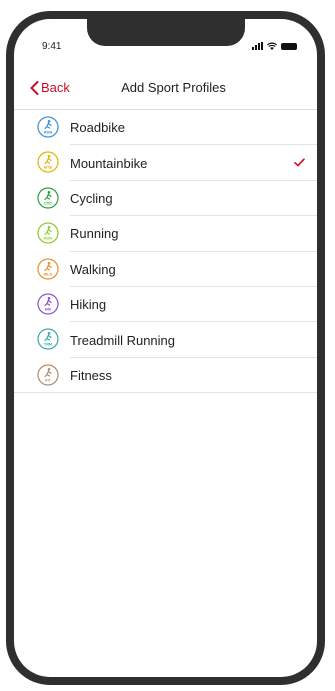  I want to click on sport-abbr: RDB, so click(48, 132).